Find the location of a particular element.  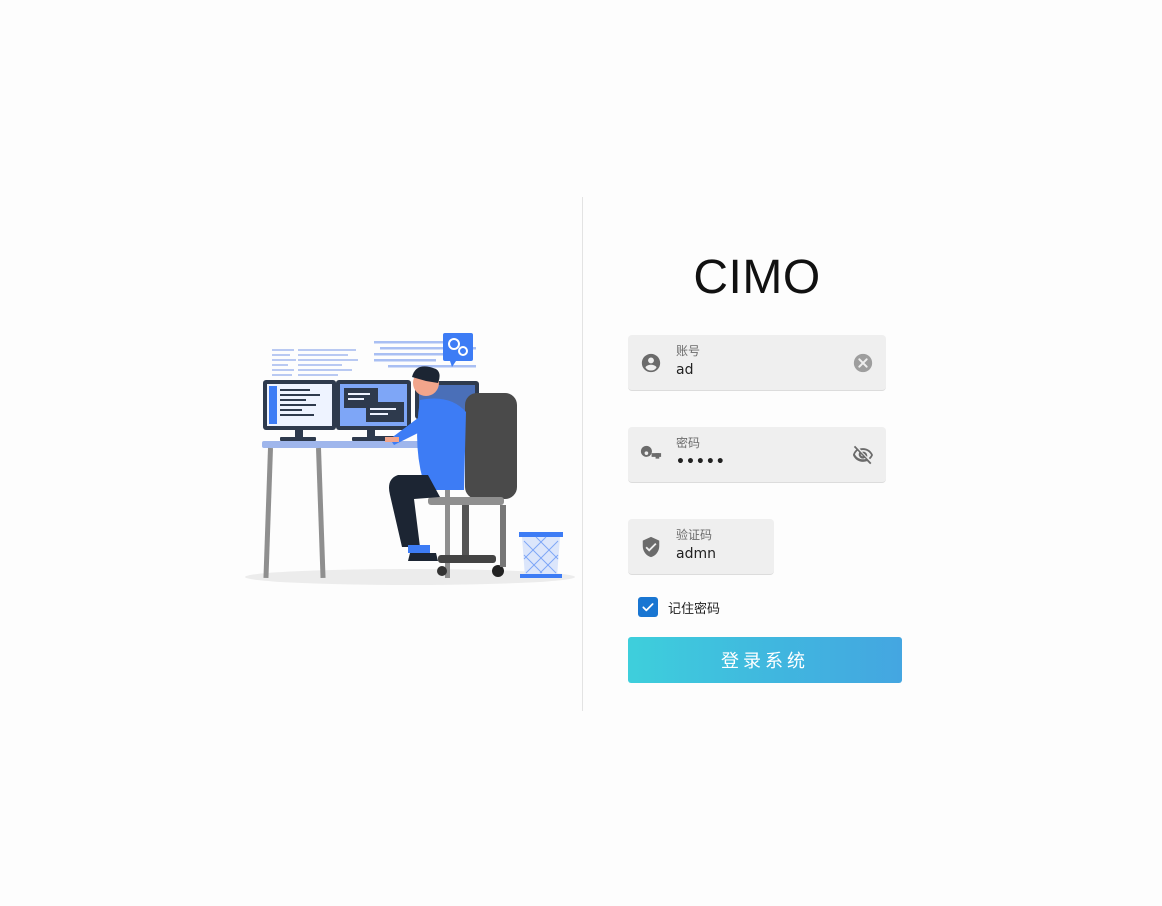

password-label: 密码 is located at coordinates (688, 443).